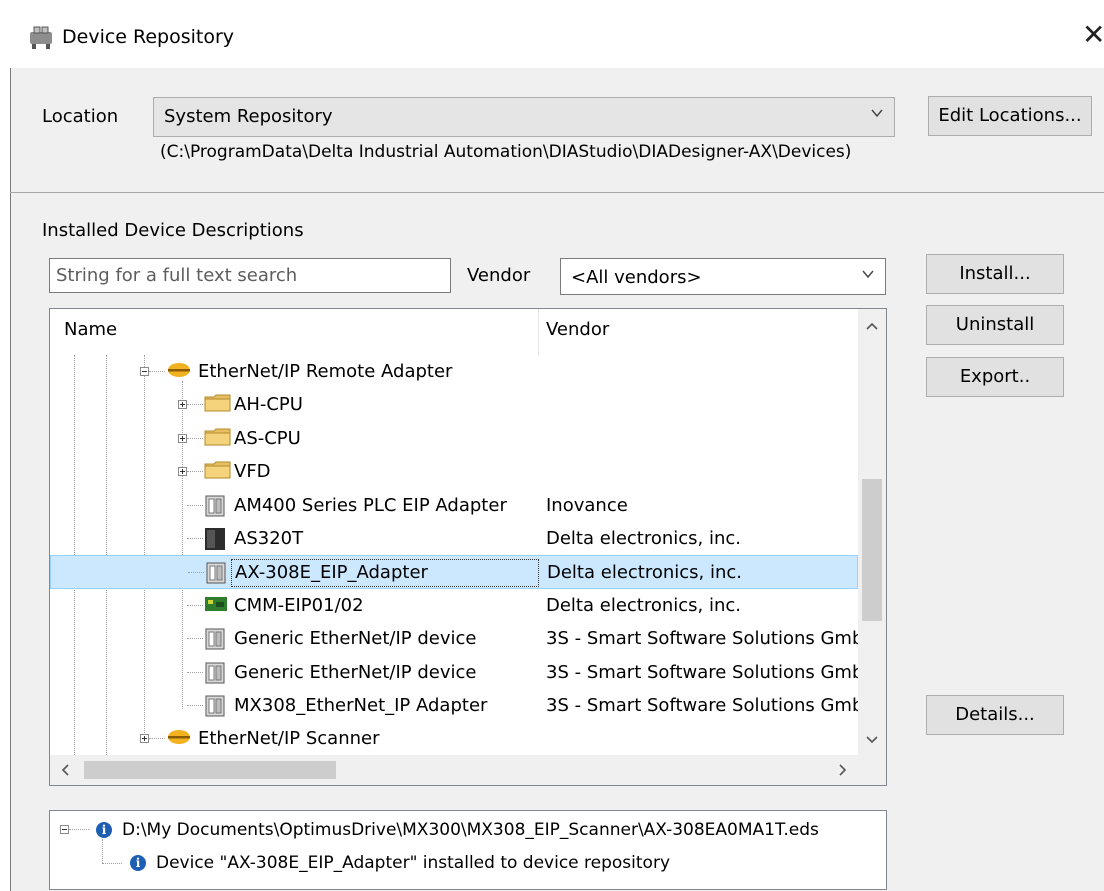 The height and width of the screenshot is (891, 1104). Describe the element at coordinates (995, 377) in the screenshot. I see `export-button: Export..` at that location.